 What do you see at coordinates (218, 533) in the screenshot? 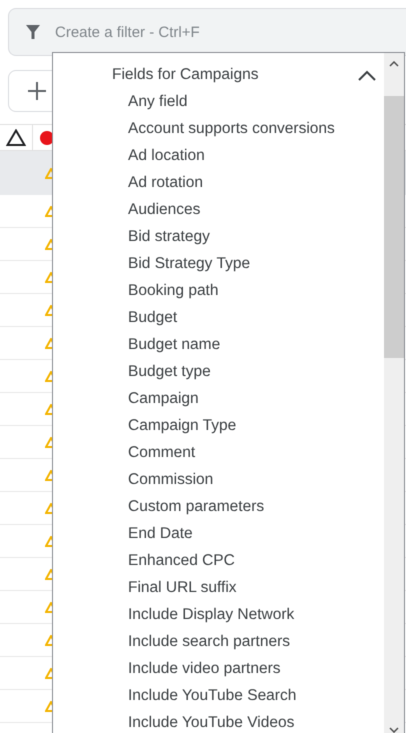
I see `field-option: End Date` at bounding box center [218, 533].